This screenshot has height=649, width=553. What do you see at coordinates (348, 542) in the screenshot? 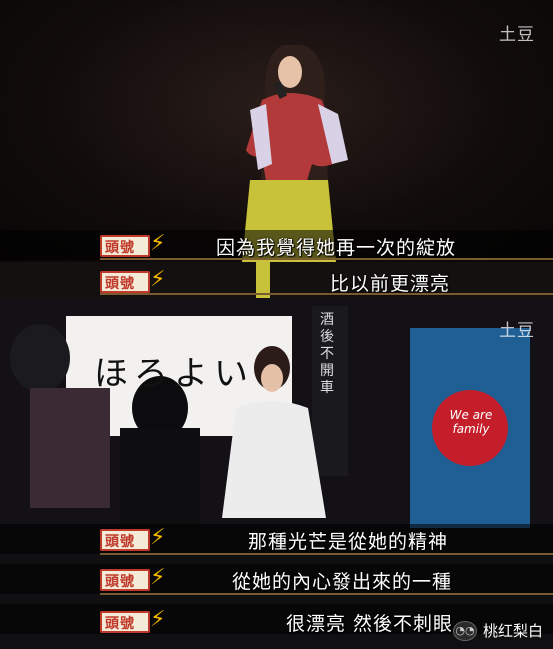
I see `subtitle-line: 那種光芒是從她的精神` at bounding box center [348, 542].